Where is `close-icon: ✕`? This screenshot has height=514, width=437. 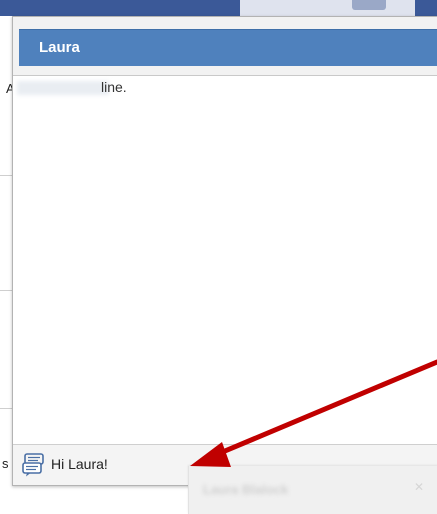
close-icon: ✕ is located at coordinates (419, 487).